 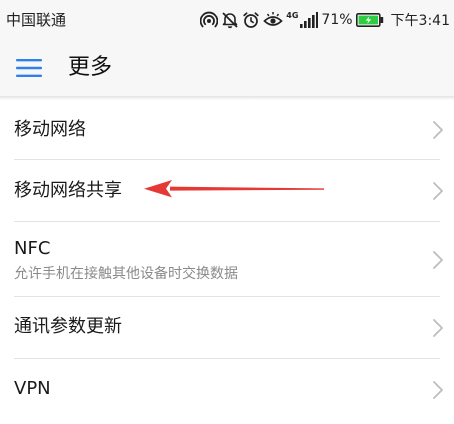 I want to click on alarm-icon, so click(x=251, y=20).